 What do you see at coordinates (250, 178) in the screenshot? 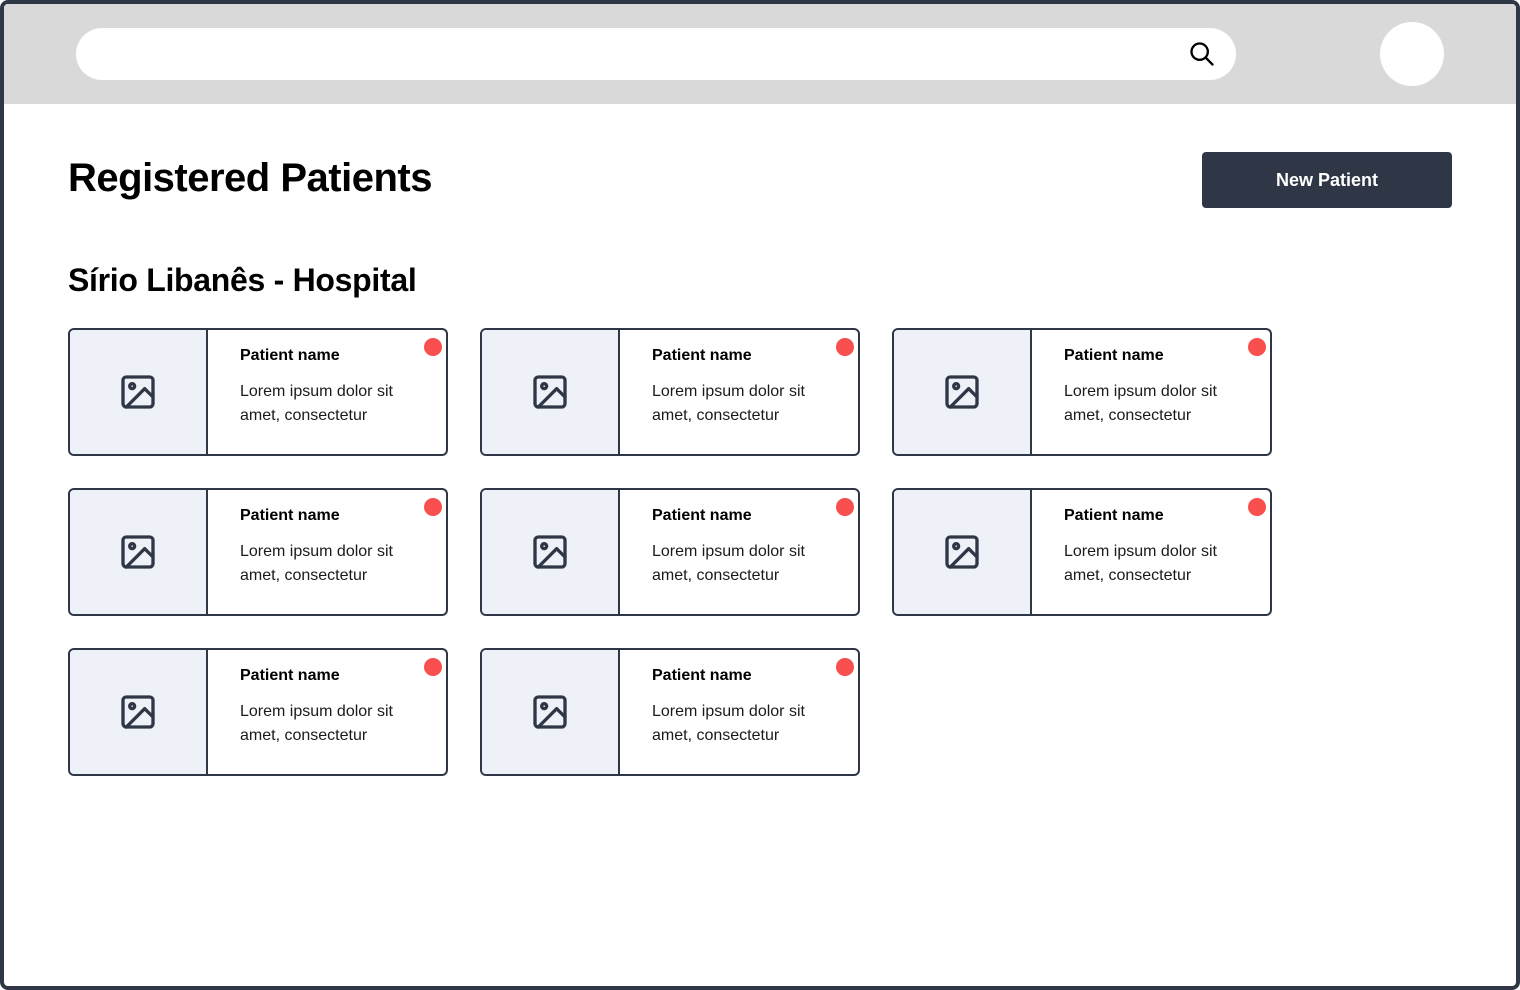
I see `page-title: Registered Patients` at bounding box center [250, 178].